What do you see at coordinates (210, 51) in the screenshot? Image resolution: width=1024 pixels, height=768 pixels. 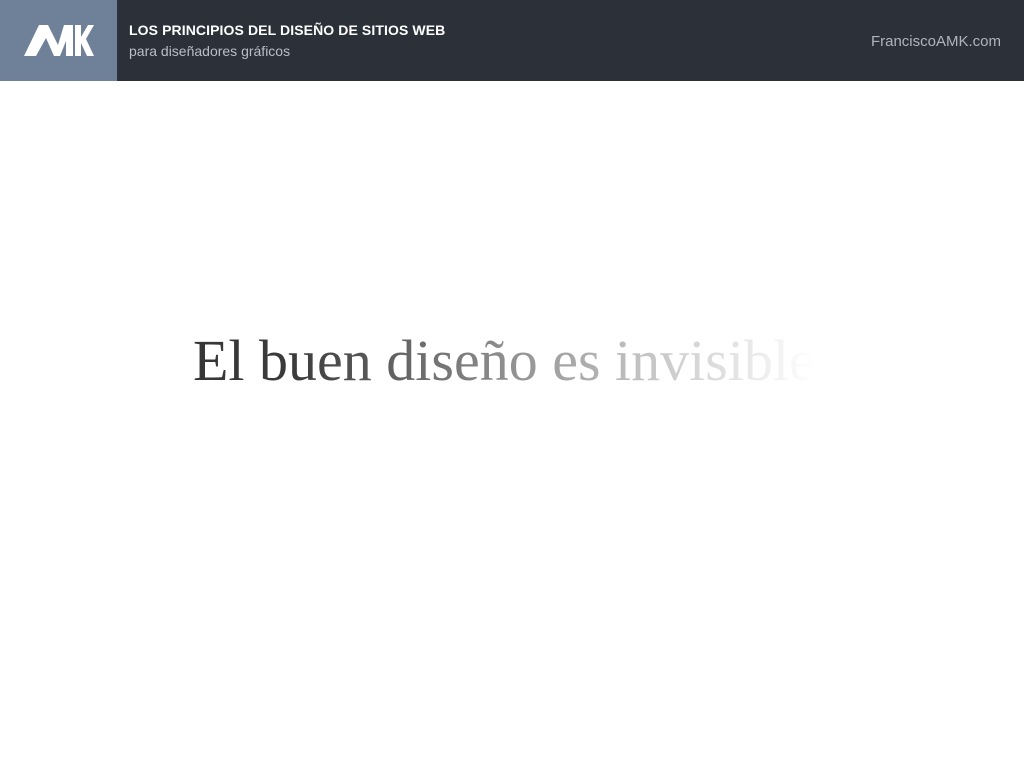 I see `course-subtitle: para diseñadores gráficos` at bounding box center [210, 51].